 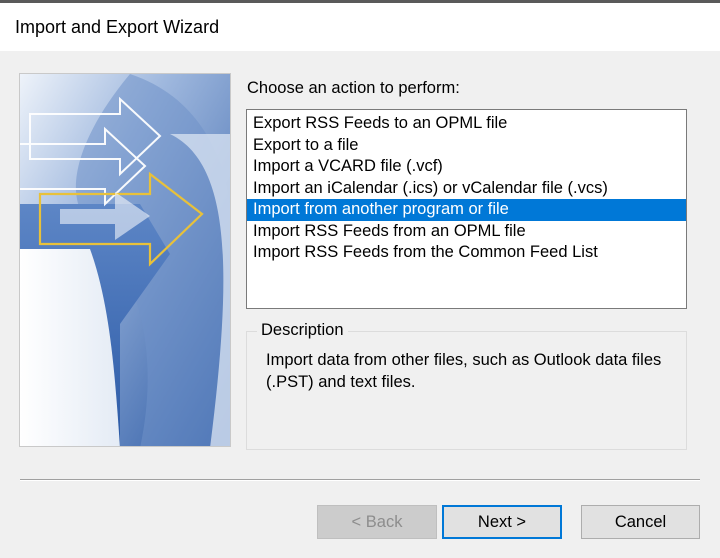 What do you see at coordinates (302, 330) in the screenshot?
I see `description-legend: Description` at bounding box center [302, 330].